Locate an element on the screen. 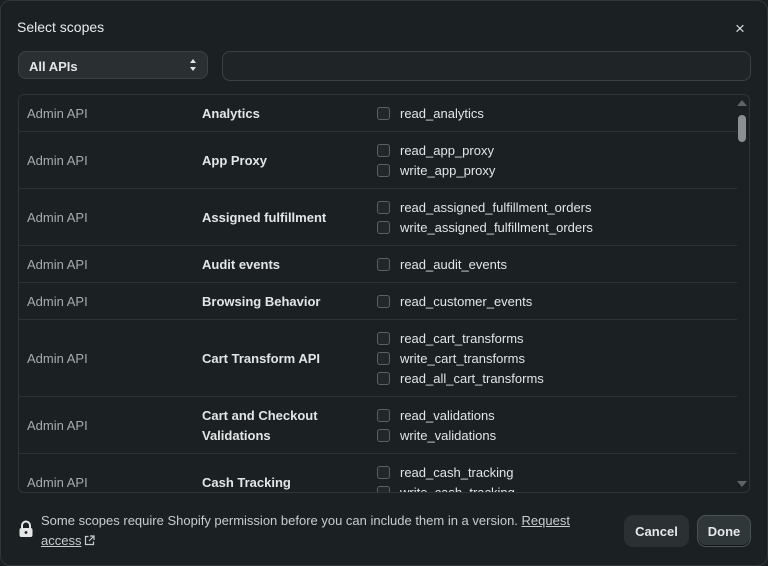  row-scope-group-name: Assigned fulfillment is located at coordinates (264, 217).